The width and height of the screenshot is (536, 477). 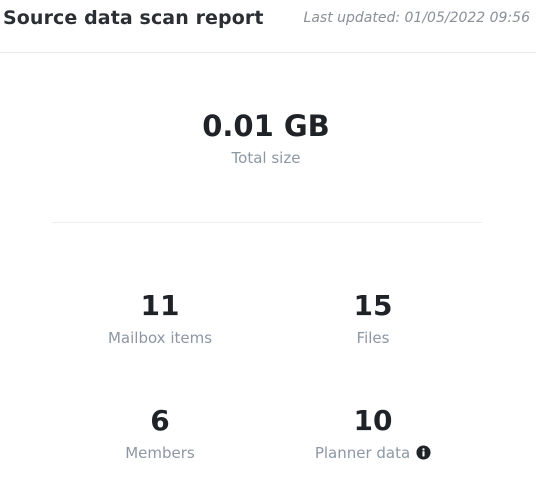 I want to click on files-label: Files, so click(x=373, y=338).